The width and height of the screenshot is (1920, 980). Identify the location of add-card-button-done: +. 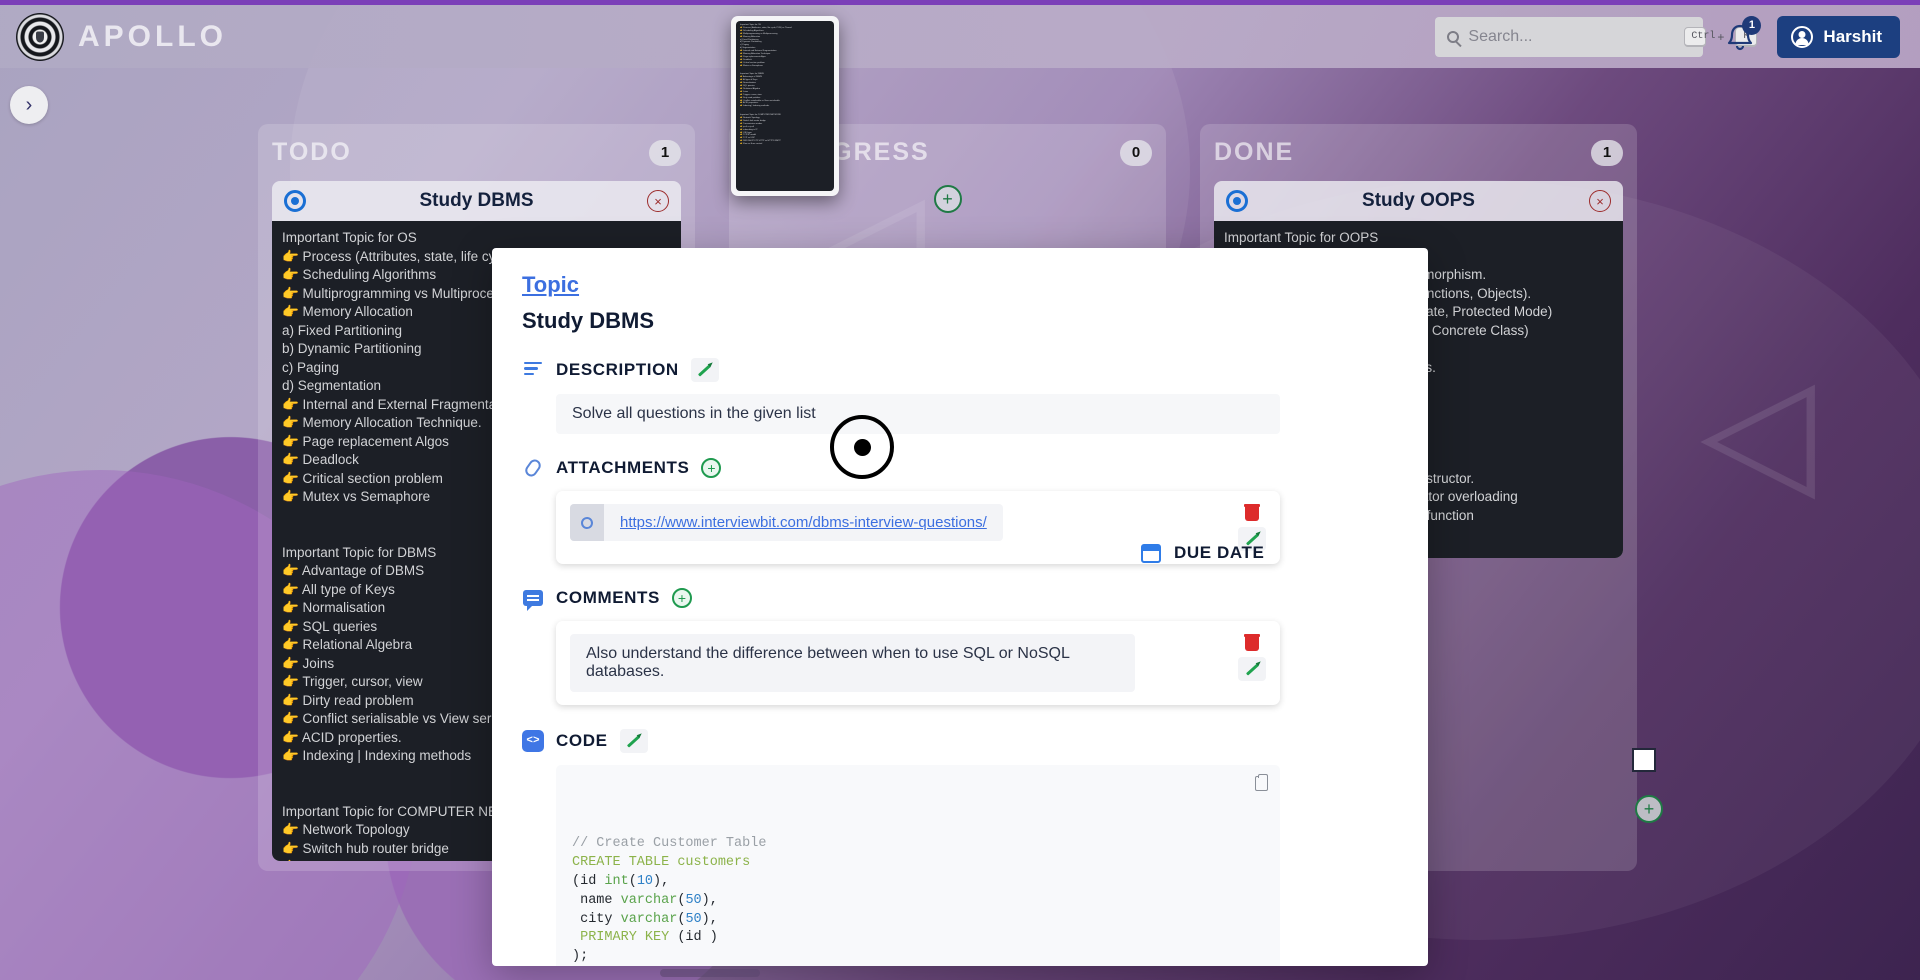
(1649, 809).